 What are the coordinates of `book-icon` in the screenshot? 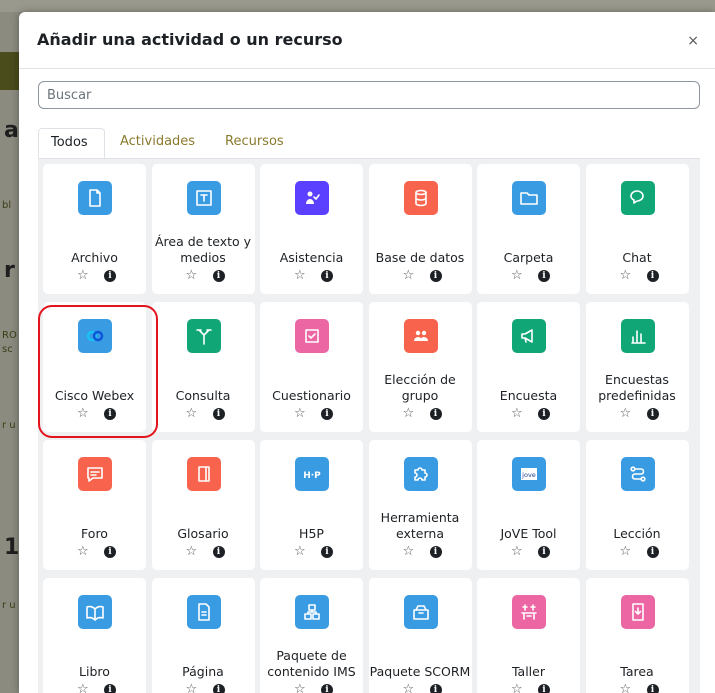 It's located at (95, 612).